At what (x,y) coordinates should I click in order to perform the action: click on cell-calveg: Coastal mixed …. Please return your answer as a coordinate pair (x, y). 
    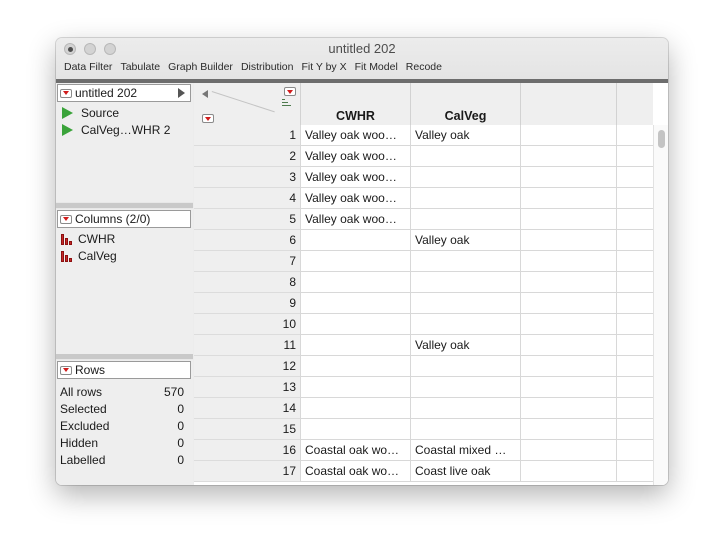
    Looking at the image, I should click on (465, 450).